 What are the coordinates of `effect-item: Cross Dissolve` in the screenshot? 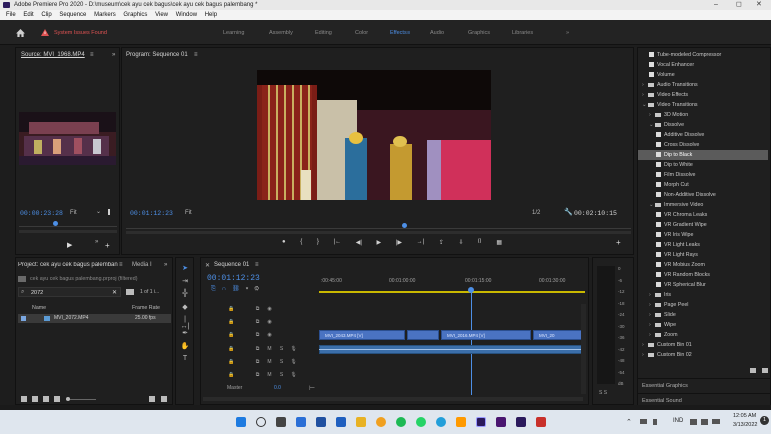 It's located at (703, 145).